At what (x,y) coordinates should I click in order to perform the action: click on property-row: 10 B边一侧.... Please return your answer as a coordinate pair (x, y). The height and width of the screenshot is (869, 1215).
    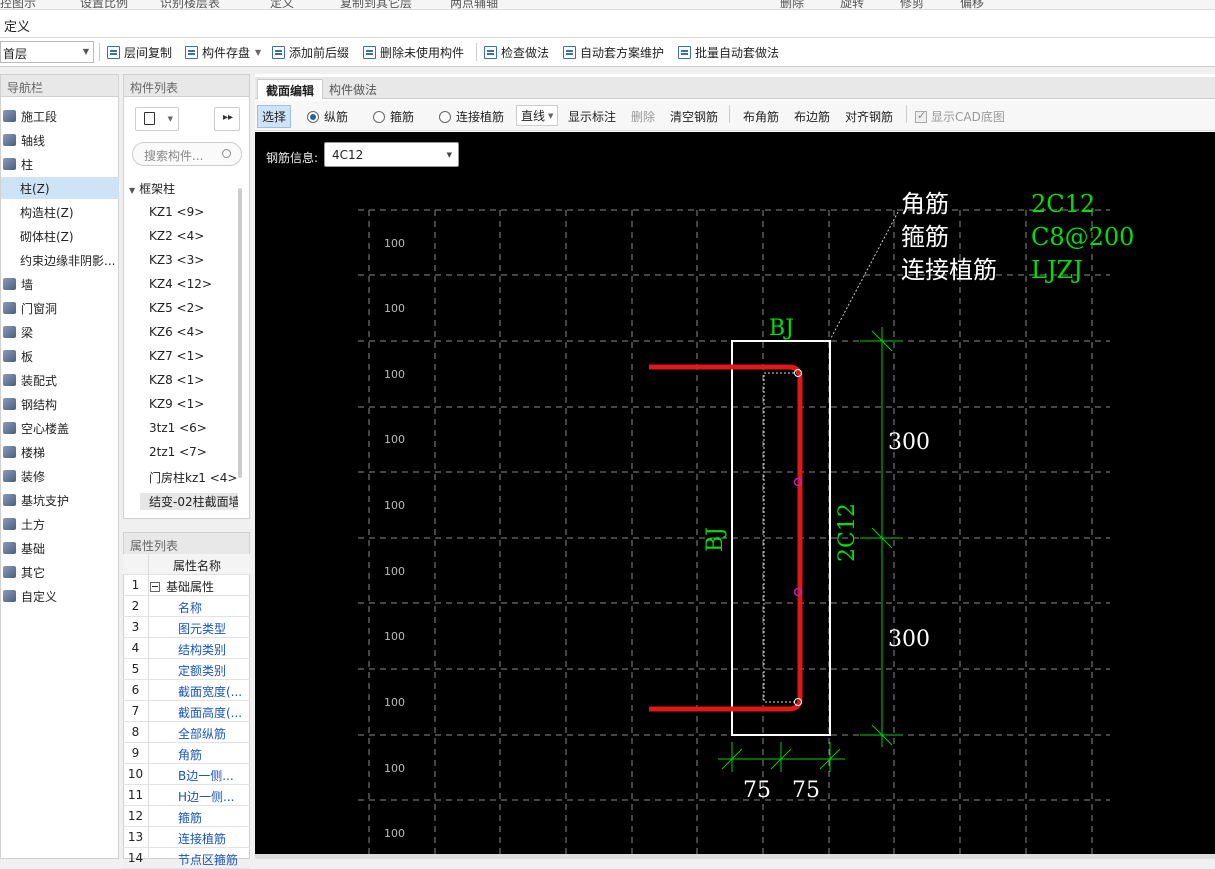
    Looking at the image, I should click on (186, 774).